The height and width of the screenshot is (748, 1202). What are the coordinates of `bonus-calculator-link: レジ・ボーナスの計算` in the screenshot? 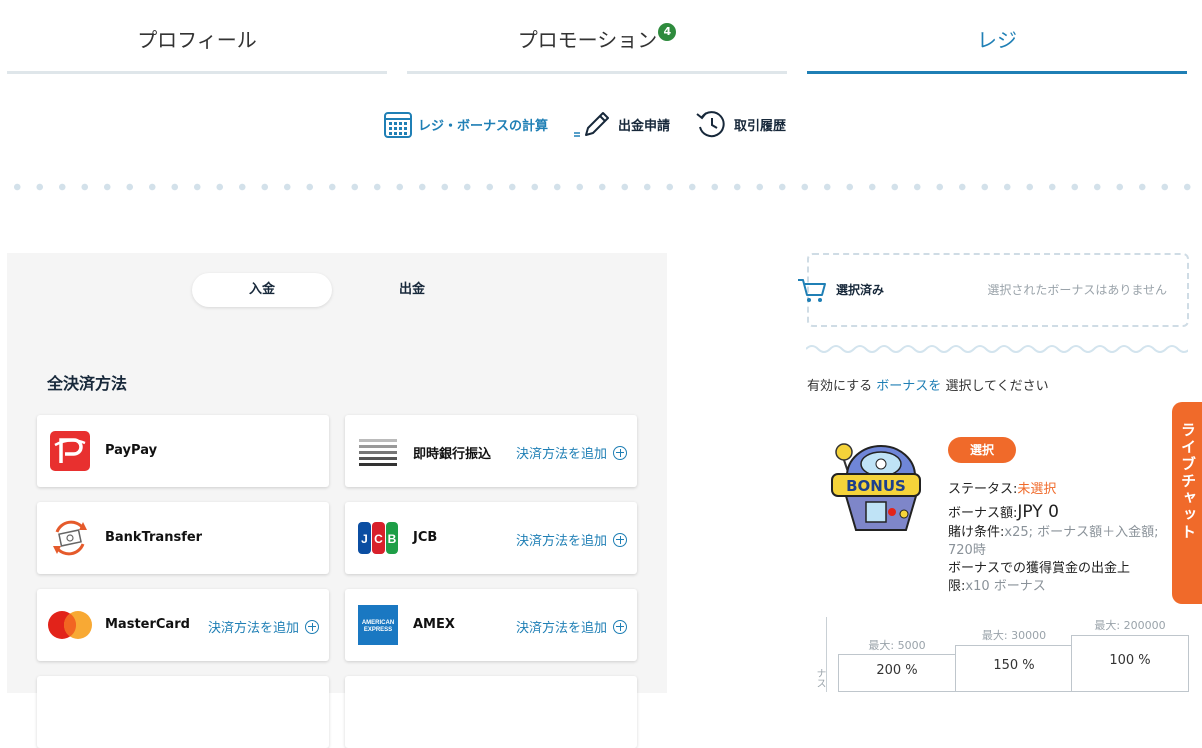 It's located at (466, 124).